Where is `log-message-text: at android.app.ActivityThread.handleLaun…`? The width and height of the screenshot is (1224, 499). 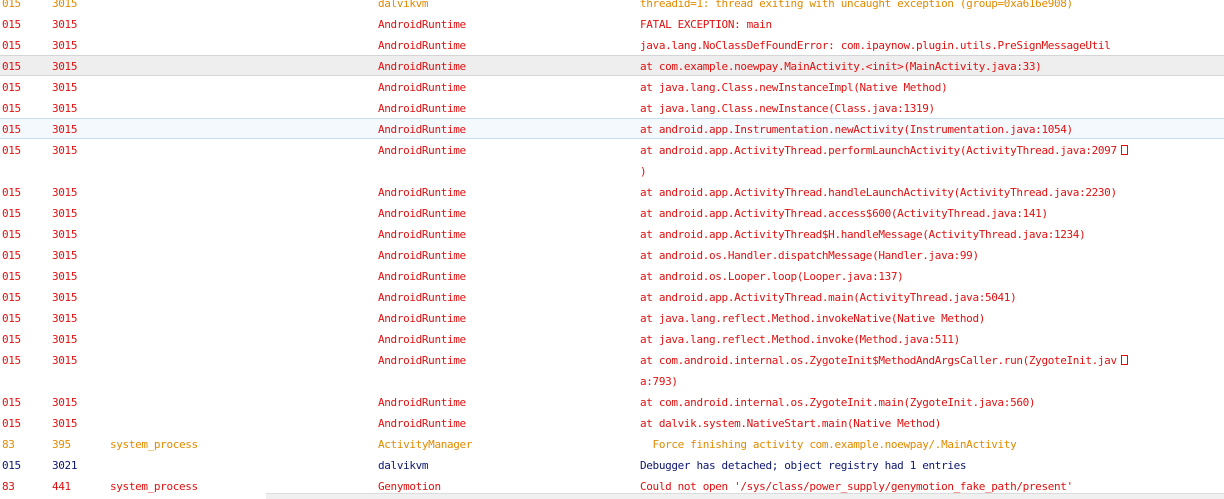 log-message-text: at android.app.ActivityThread.handleLaun… is located at coordinates (878, 192).